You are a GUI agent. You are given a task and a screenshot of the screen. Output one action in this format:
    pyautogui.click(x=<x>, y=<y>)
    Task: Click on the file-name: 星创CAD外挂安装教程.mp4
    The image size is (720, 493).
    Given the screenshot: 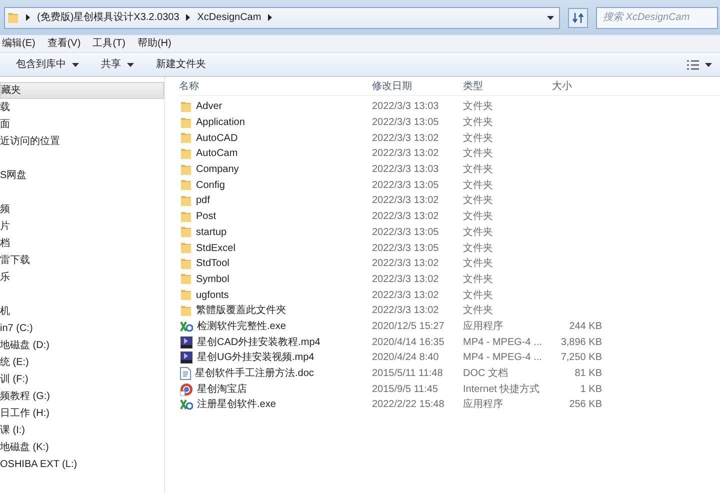 What is the action you would take?
    pyautogui.click(x=258, y=342)
    